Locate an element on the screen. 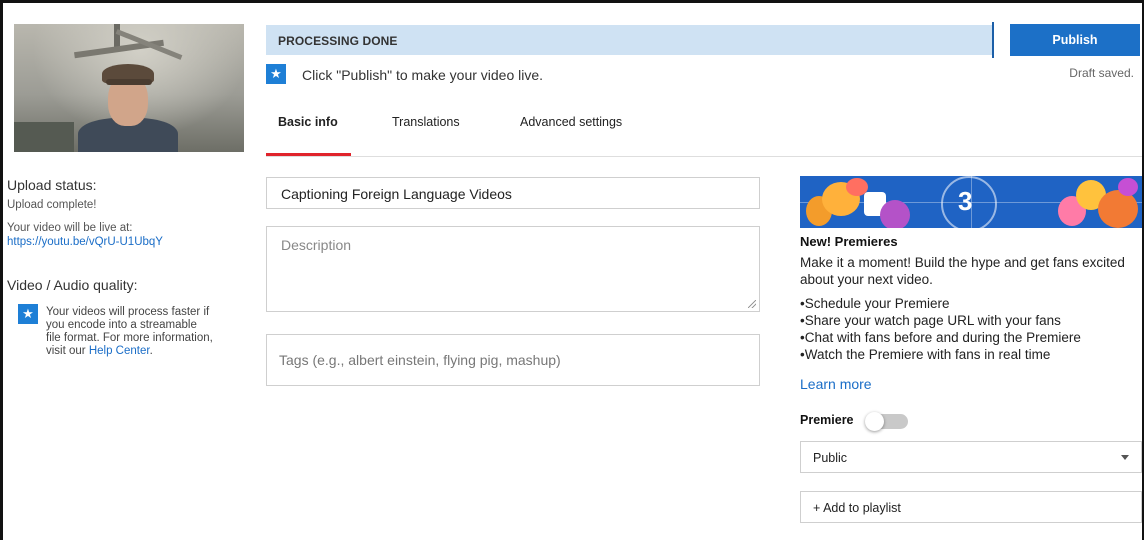 This screenshot has width=1144, height=540. premiere-toggle is located at coordinates (886, 421).